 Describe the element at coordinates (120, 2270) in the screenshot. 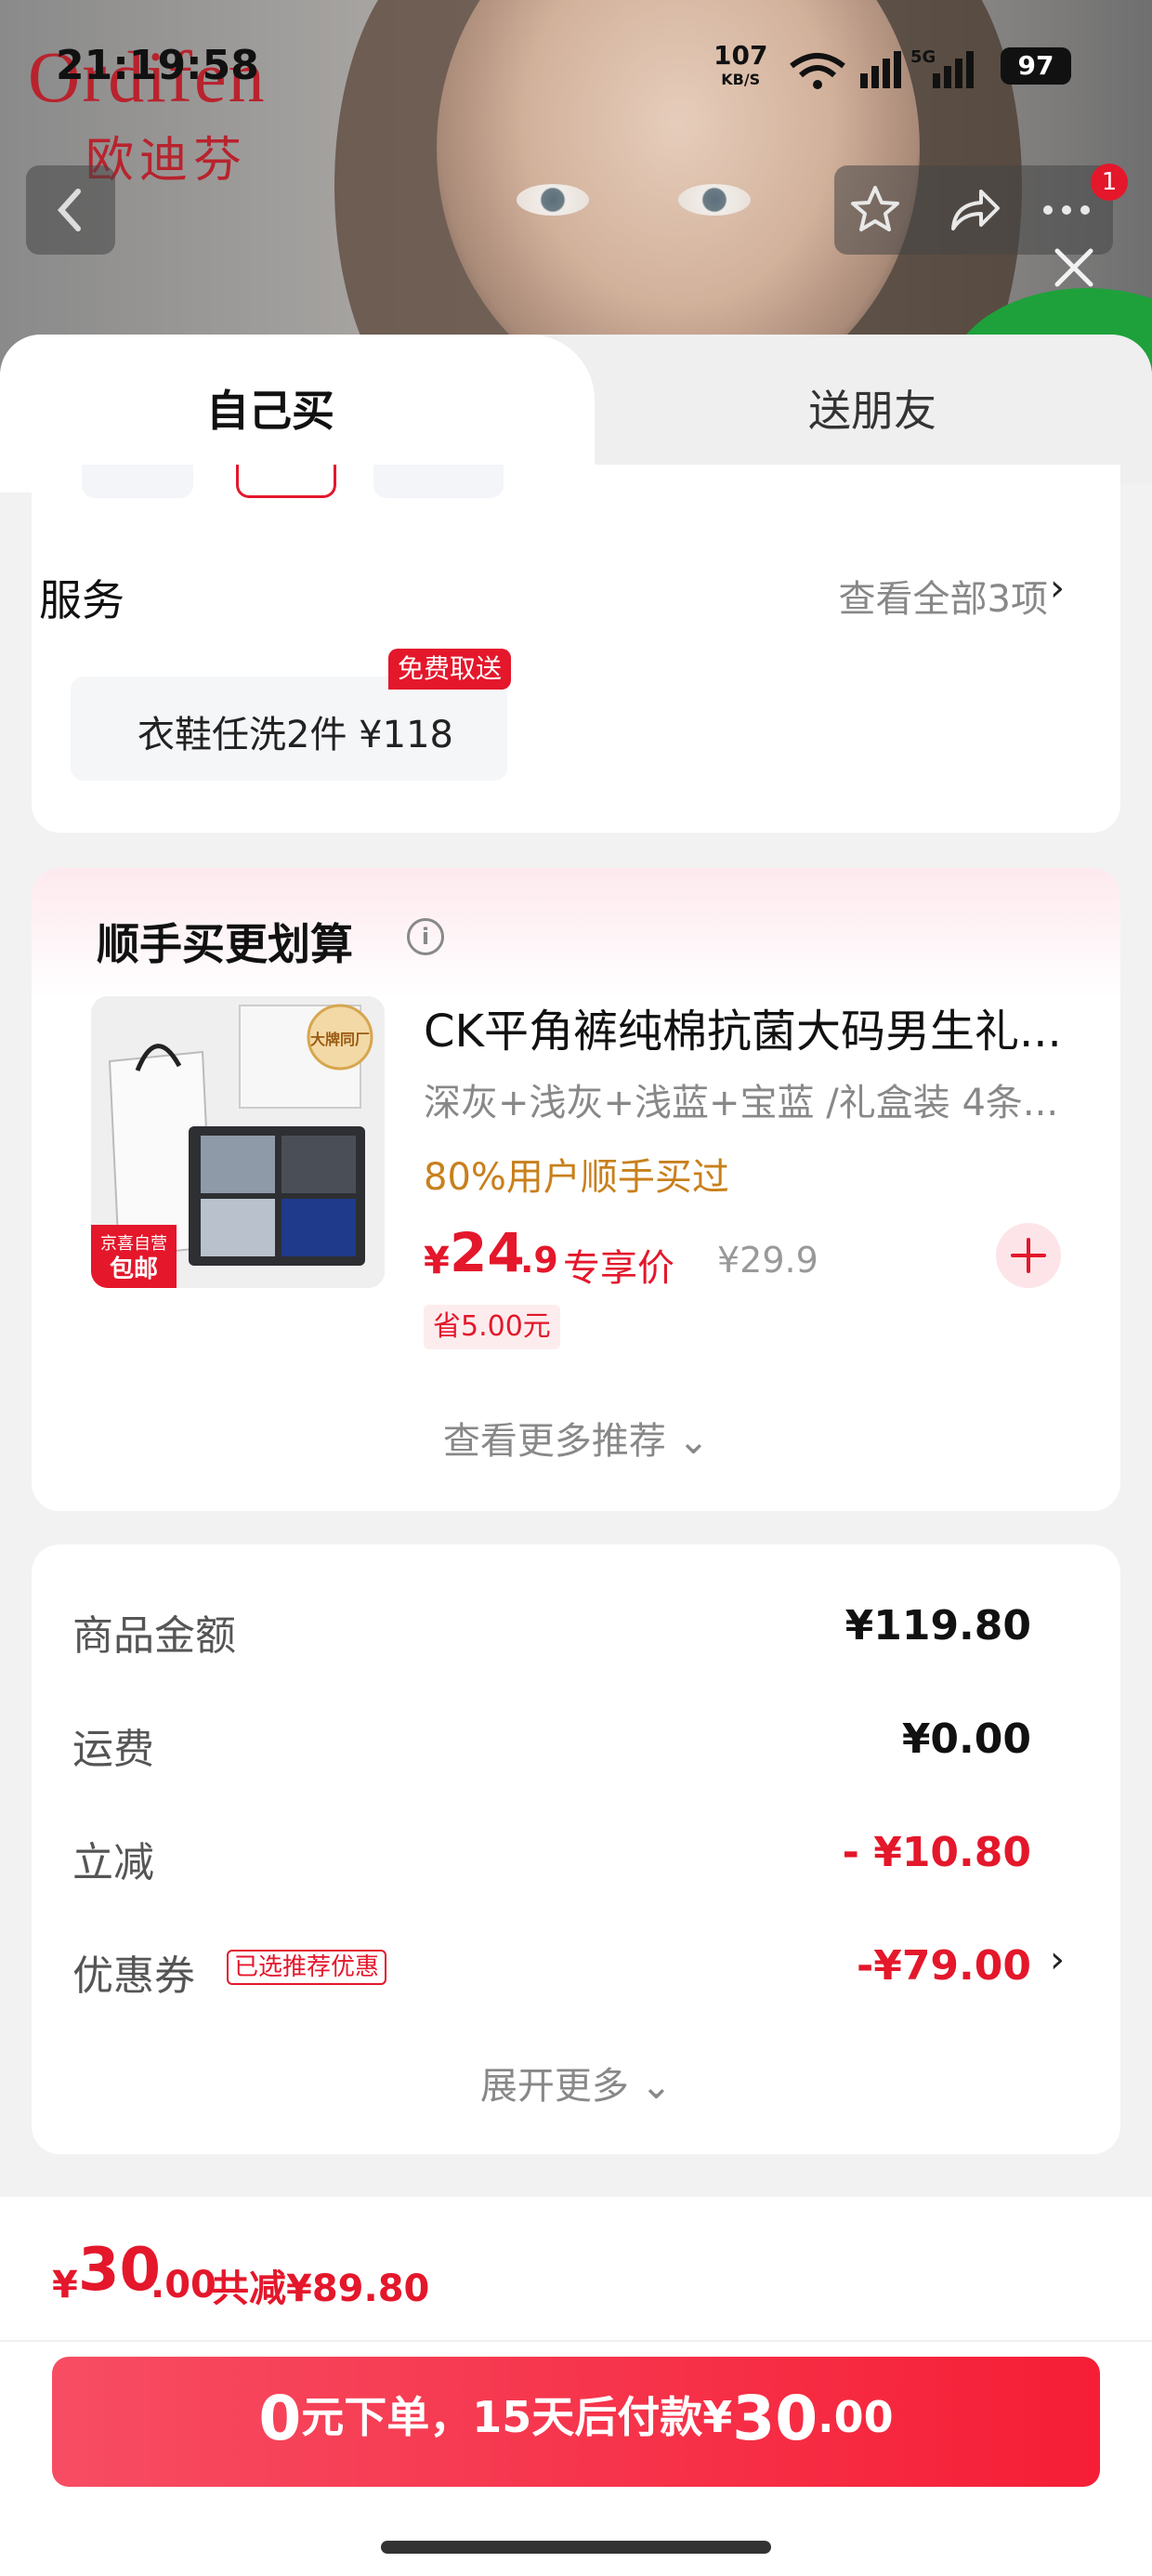

I see `total-int: 30` at that location.